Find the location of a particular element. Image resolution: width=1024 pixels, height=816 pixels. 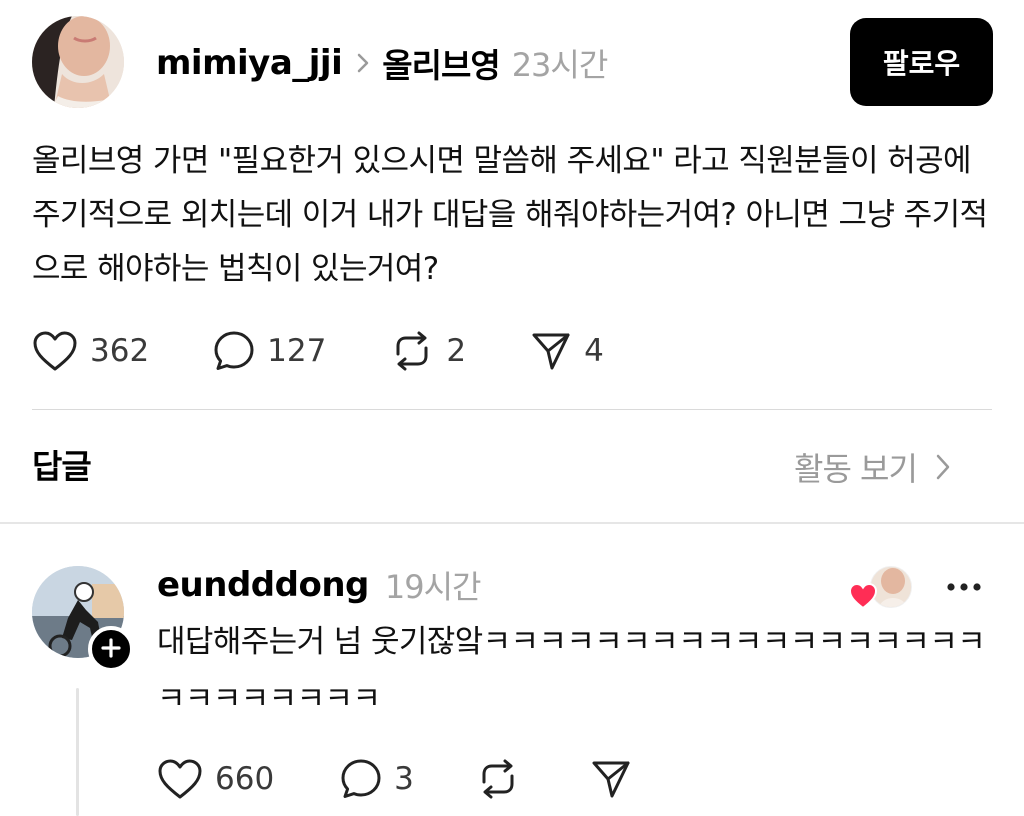

post-header: mimiya_jji 올리브영 23시간 is located at coordinates (382, 63).